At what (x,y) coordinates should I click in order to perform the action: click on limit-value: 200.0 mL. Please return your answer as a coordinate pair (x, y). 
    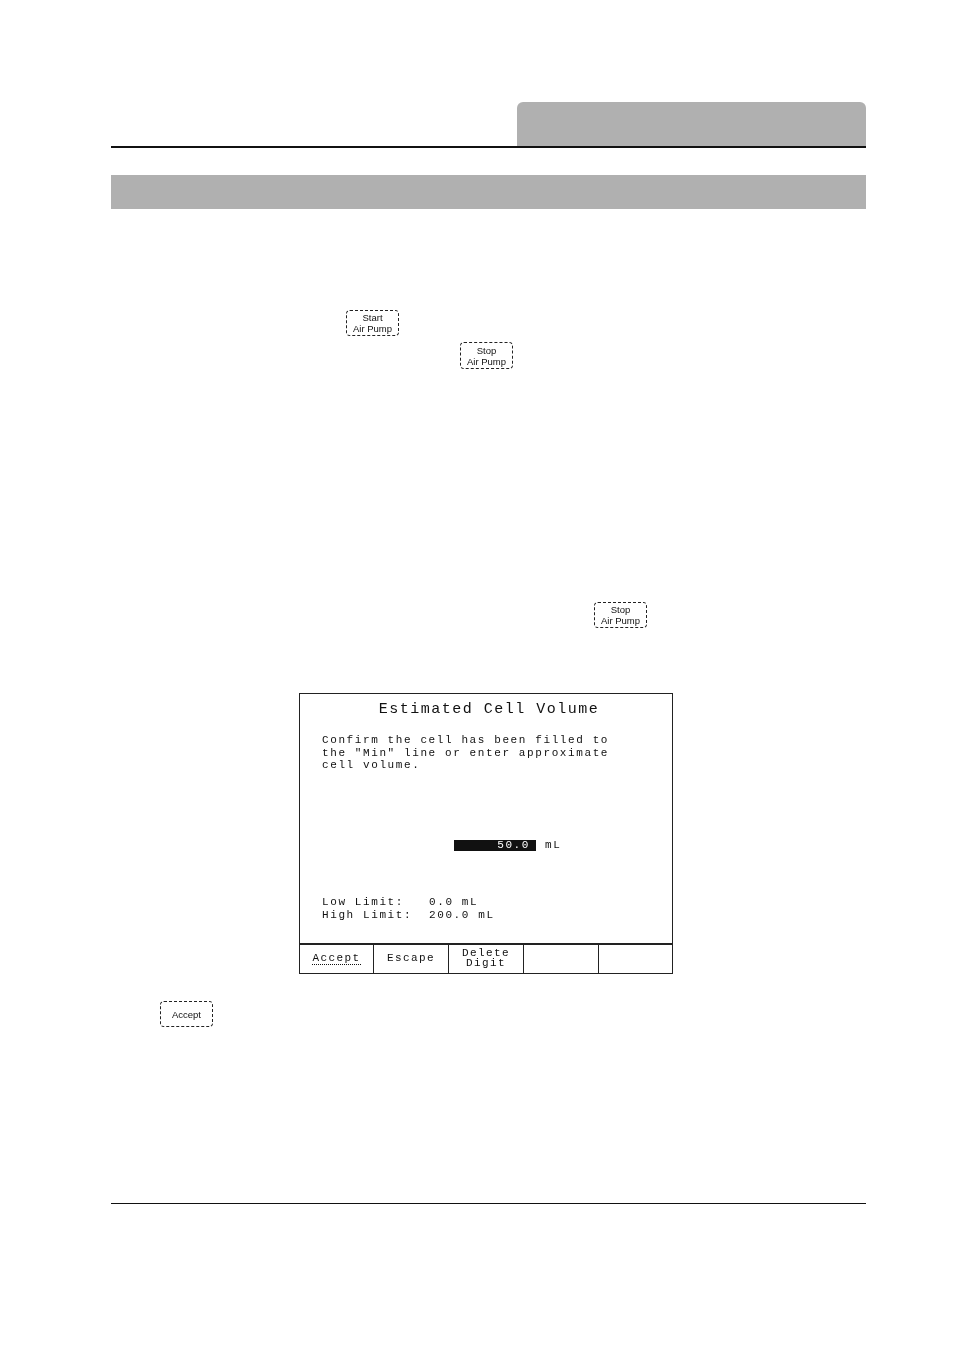
    Looking at the image, I should click on (462, 915).